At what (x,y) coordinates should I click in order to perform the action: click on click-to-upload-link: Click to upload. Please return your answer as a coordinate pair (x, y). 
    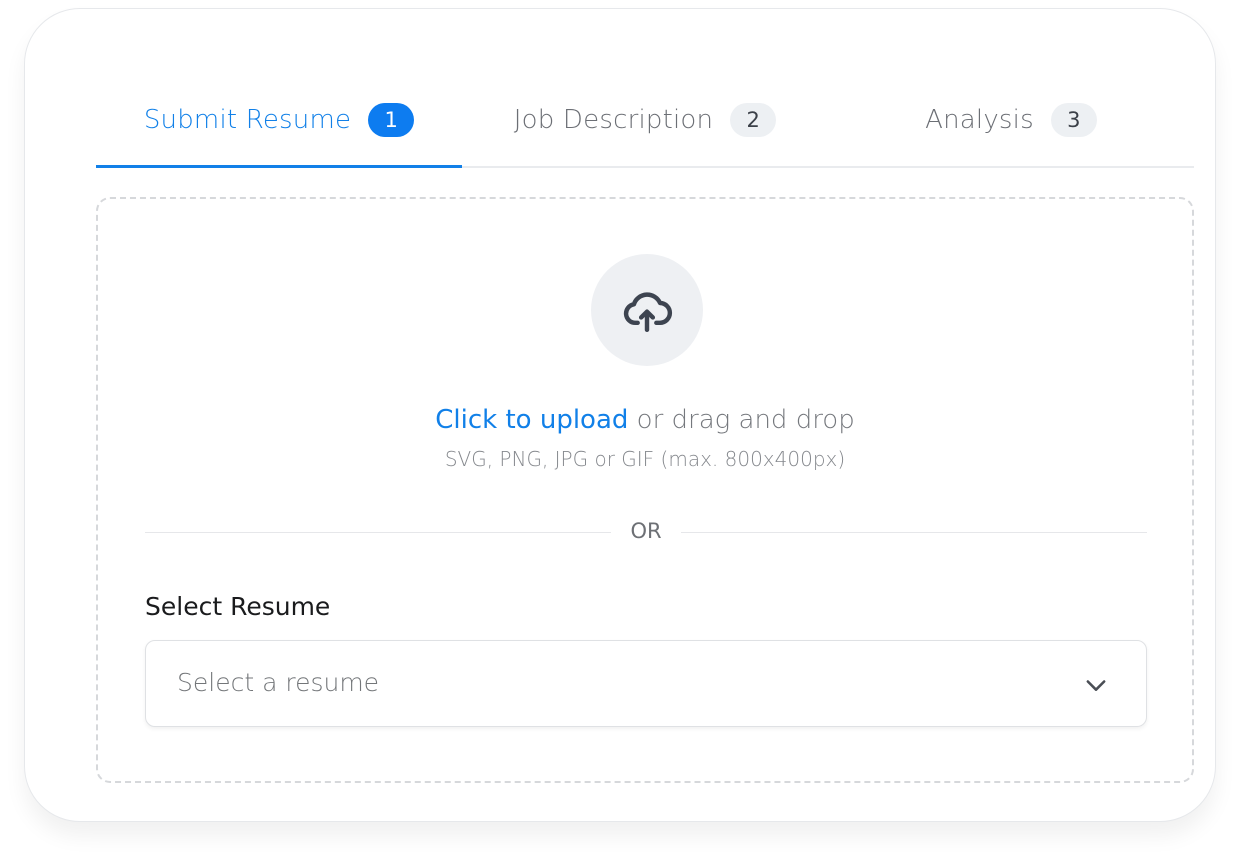
    Looking at the image, I should click on (531, 420).